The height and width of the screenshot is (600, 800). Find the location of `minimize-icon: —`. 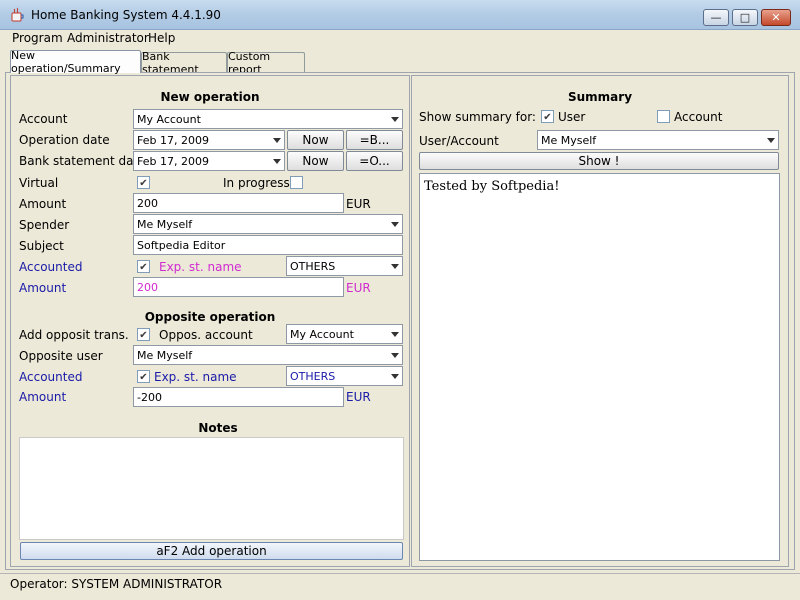

minimize-icon: — is located at coordinates (716, 17).